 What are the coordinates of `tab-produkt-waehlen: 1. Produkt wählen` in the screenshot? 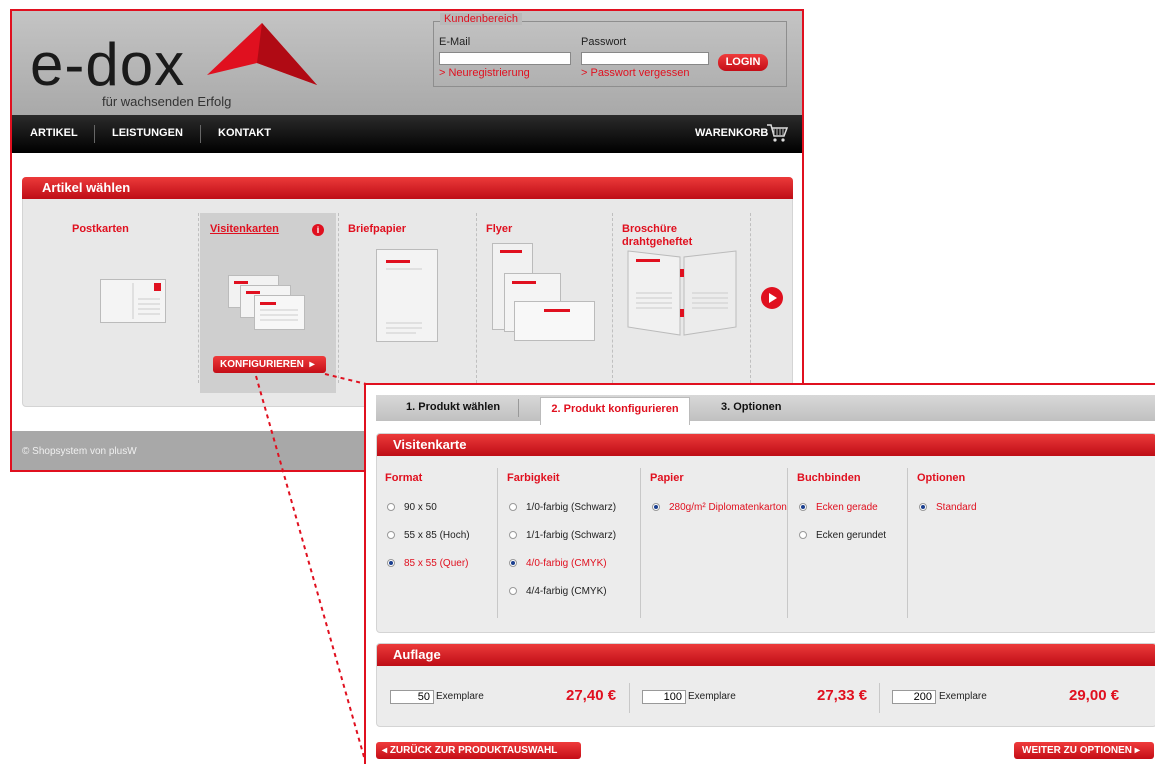 It's located at (453, 407).